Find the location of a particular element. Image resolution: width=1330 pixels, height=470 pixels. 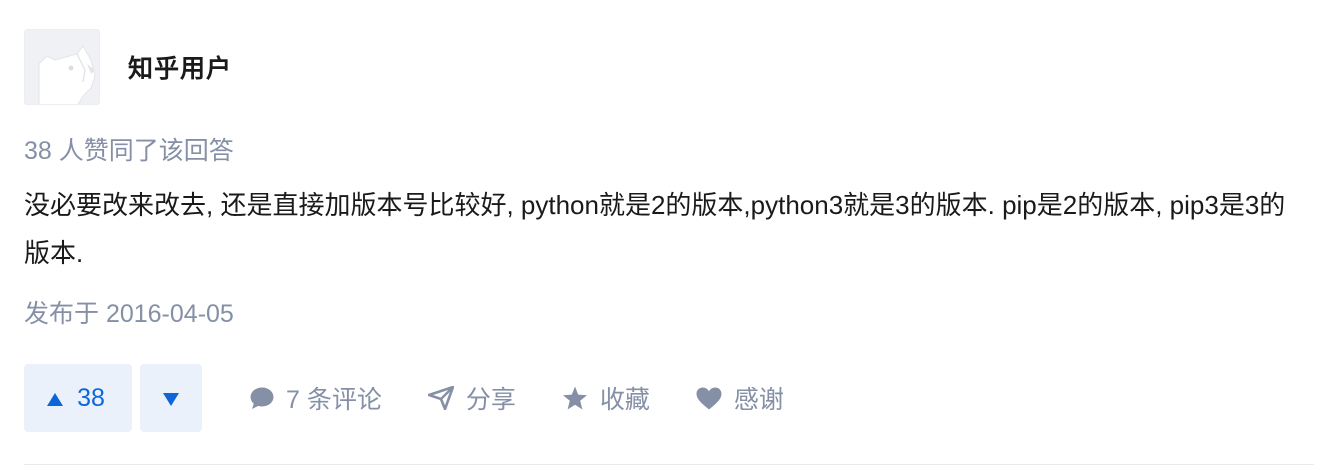

thanks-button: 感谢 is located at coordinates (740, 398).